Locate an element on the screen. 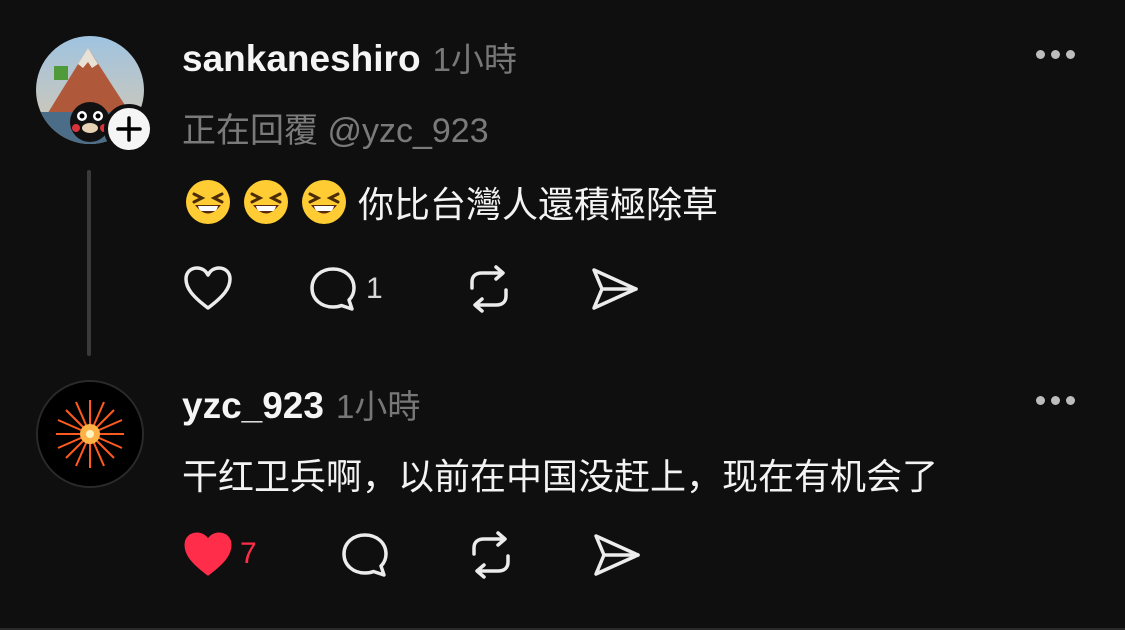 Image resolution: width=1125 pixels, height=630 pixels. reply-button: 1 is located at coordinates (344, 289).